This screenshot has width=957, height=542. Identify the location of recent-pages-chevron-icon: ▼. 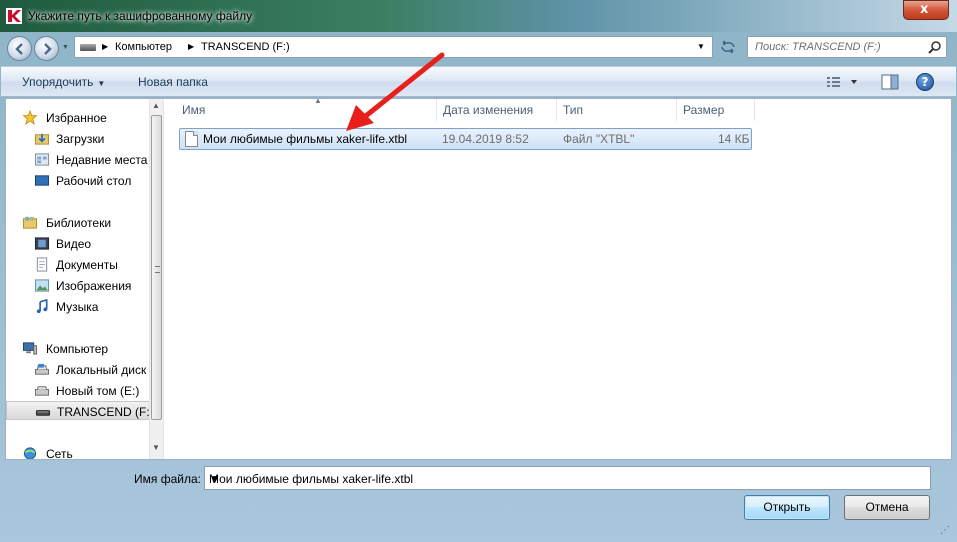
(65, 47).